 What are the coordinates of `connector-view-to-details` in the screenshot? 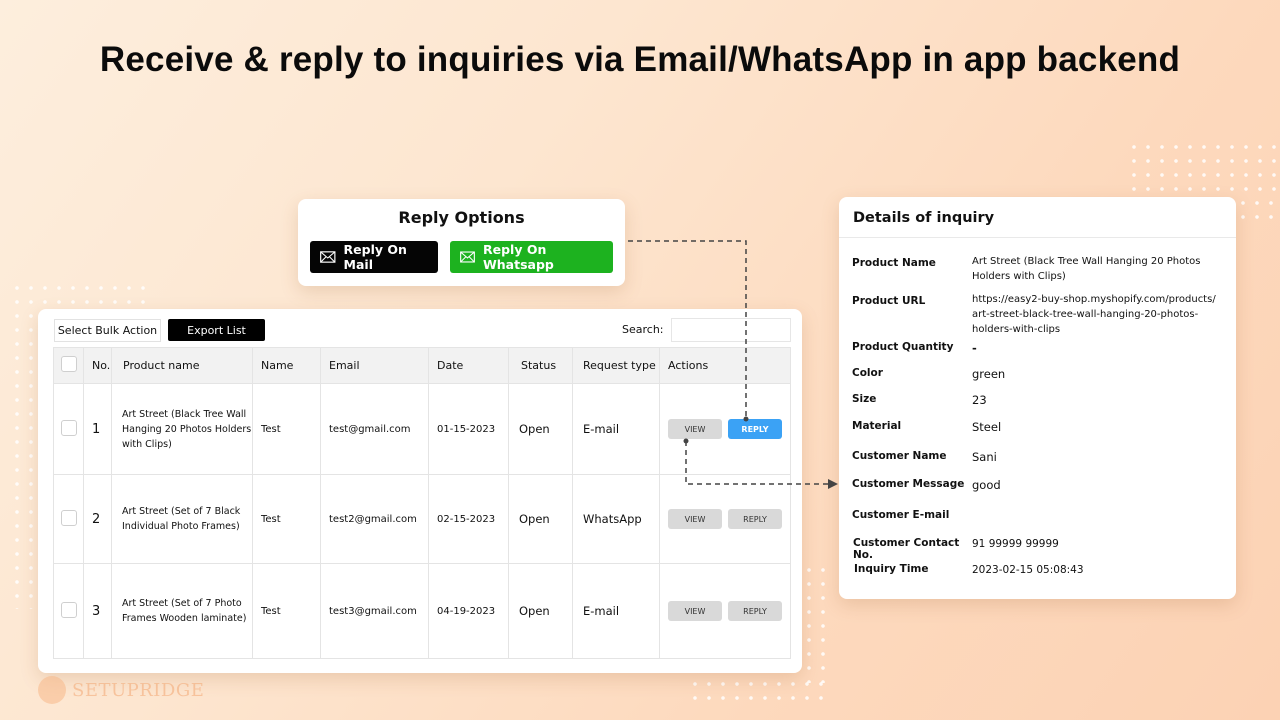 It's located at (756, 463).